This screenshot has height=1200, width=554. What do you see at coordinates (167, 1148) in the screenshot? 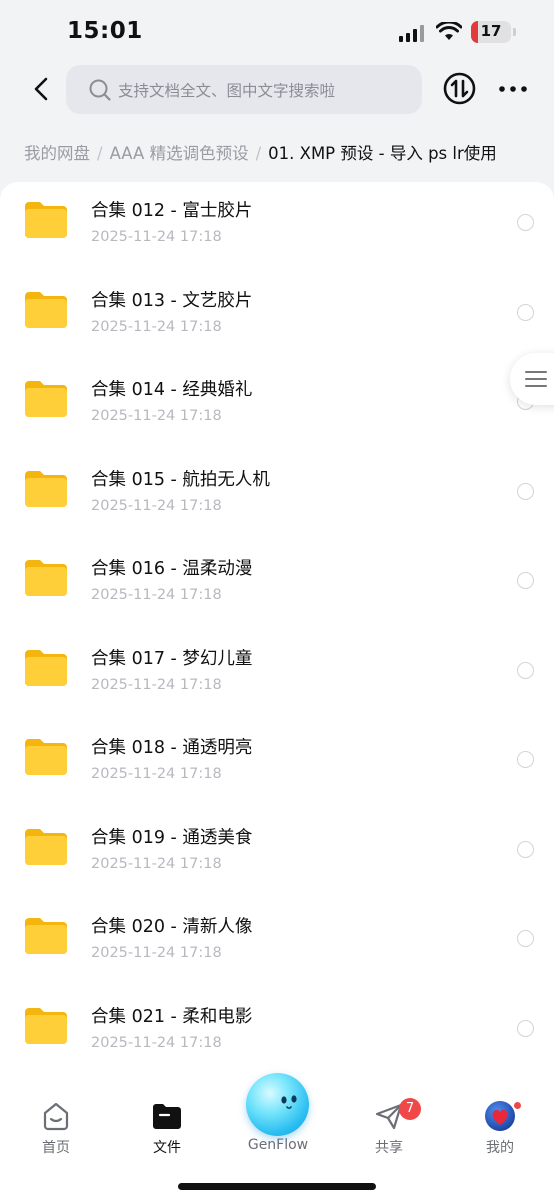
I see `tab-label-files: 文件` at bounding box center [167, 1148].